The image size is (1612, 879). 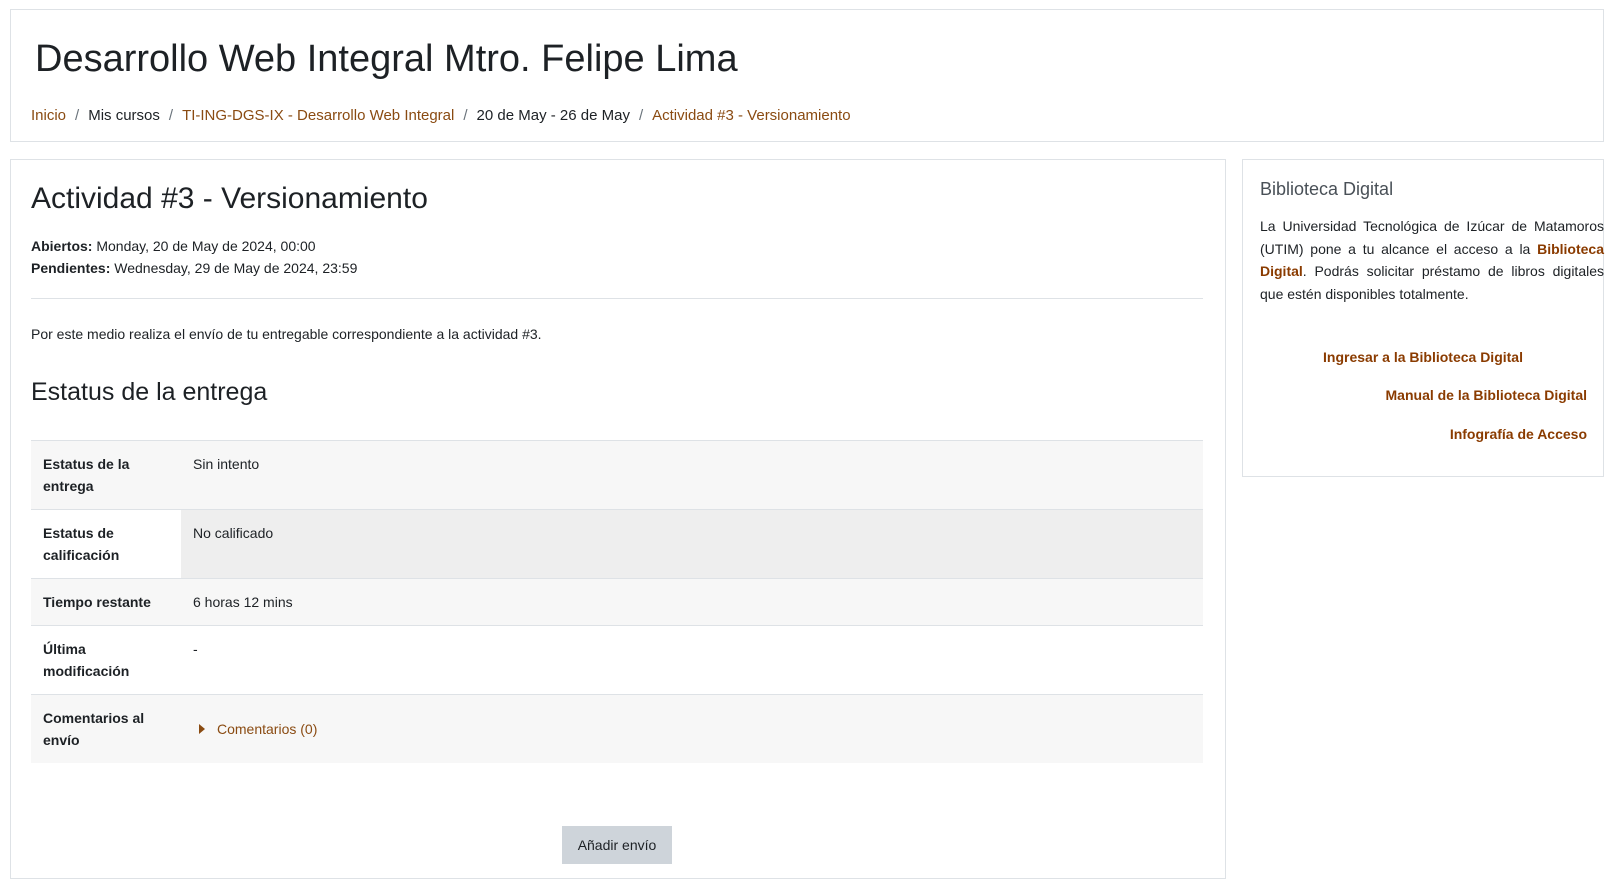 What do you see at coordinates (106, 544) in the screenshot?
I see `row-label: Estatus de calificación` at bounding box center [106, 544].